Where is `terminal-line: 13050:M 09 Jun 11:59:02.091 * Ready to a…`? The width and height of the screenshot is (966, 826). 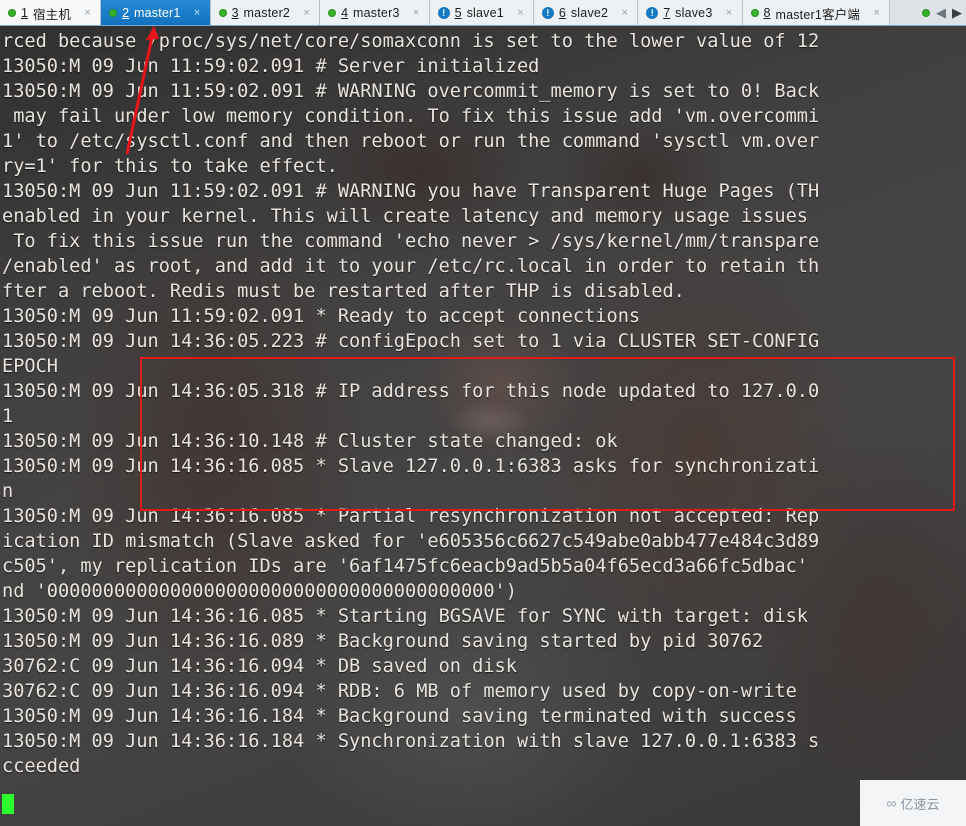
terminal-line: 13050:M 09 Jun 11:59:02.091 * Ready to a… is located at coordinates (321, 316).